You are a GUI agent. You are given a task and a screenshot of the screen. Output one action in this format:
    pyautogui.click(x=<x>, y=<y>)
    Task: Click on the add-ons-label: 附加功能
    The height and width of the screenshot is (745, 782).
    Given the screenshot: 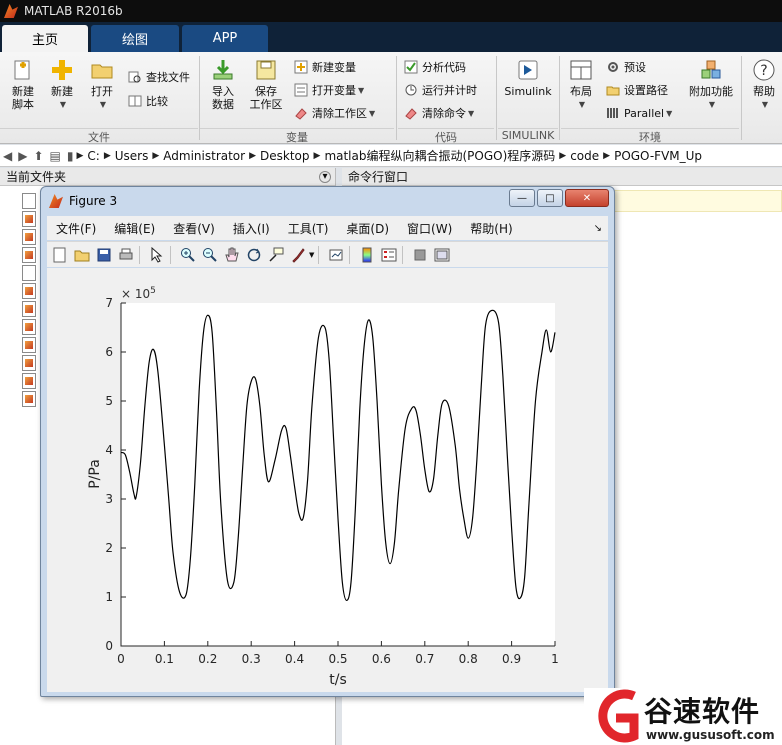 What is the action you would take?
    pyautogui.click(x=711, y=91)
    